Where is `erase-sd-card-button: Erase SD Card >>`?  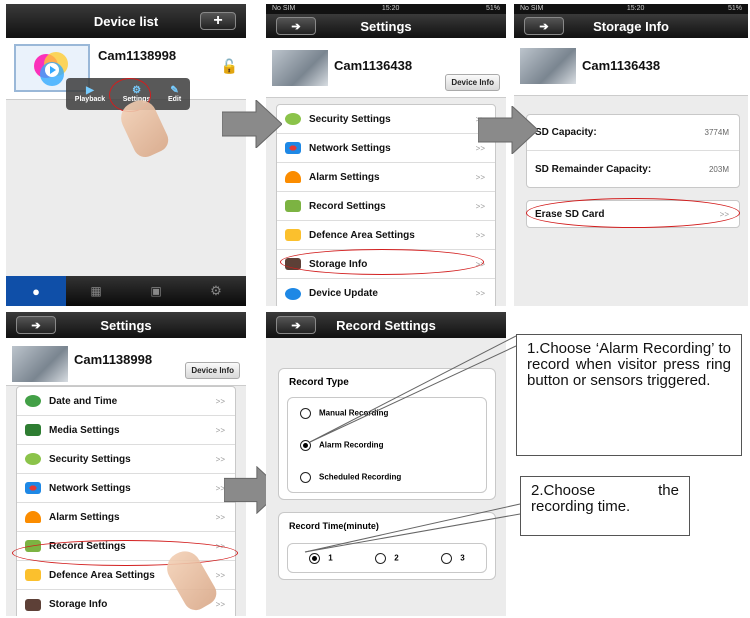 erase-sd-card-button: Erase SD Card >> is located at coordinates (633, 214).